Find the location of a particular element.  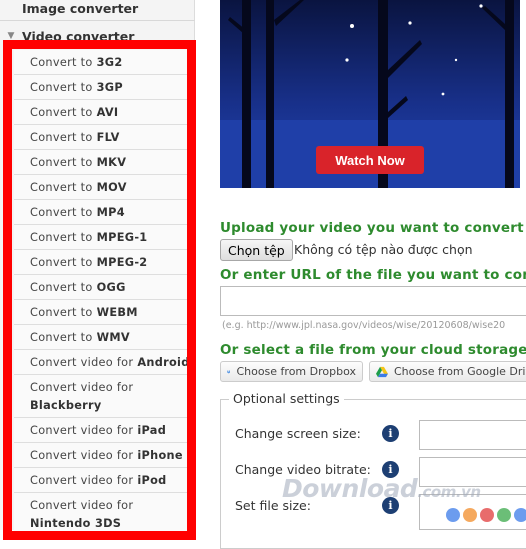

upload-heading: Upload your video you want to convert to is located at coordinates (373, 228).